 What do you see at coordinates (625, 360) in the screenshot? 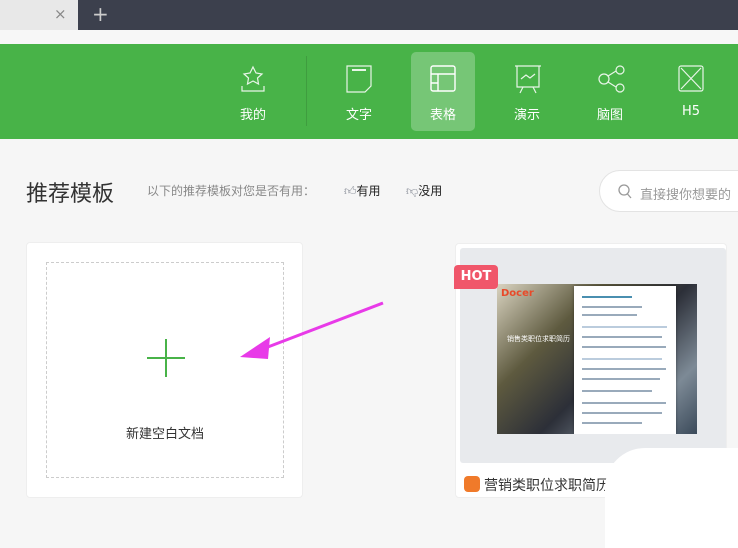
I see `resume-page` at bounding box center [625, 360].